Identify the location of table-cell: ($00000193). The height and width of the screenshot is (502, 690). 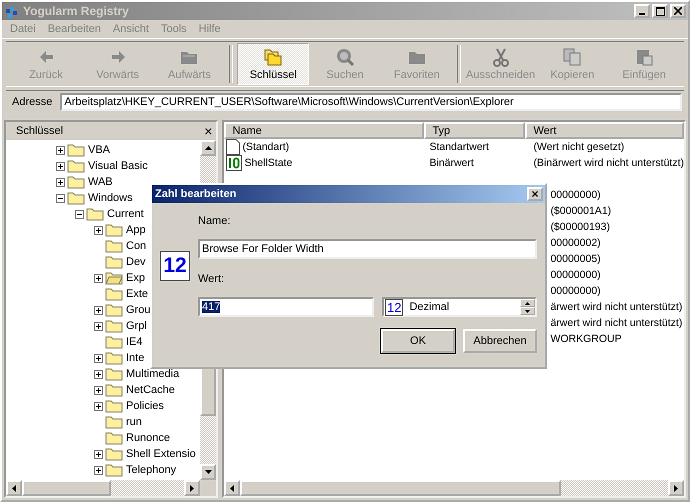
(580, 227).